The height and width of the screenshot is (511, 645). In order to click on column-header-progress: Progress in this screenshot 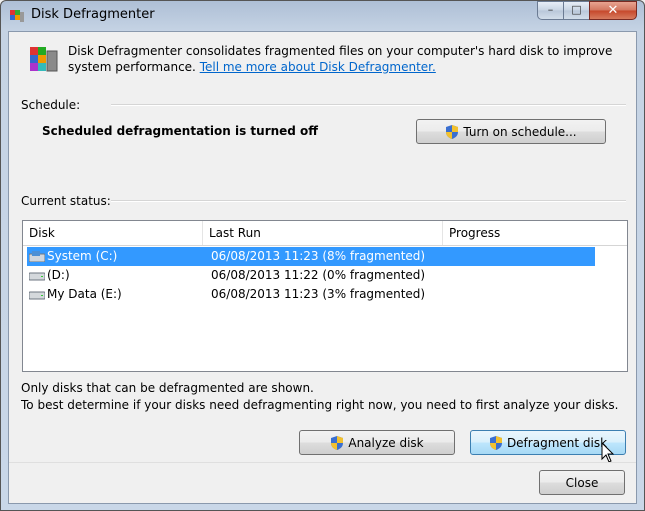, I will do `click(535, 233)`.